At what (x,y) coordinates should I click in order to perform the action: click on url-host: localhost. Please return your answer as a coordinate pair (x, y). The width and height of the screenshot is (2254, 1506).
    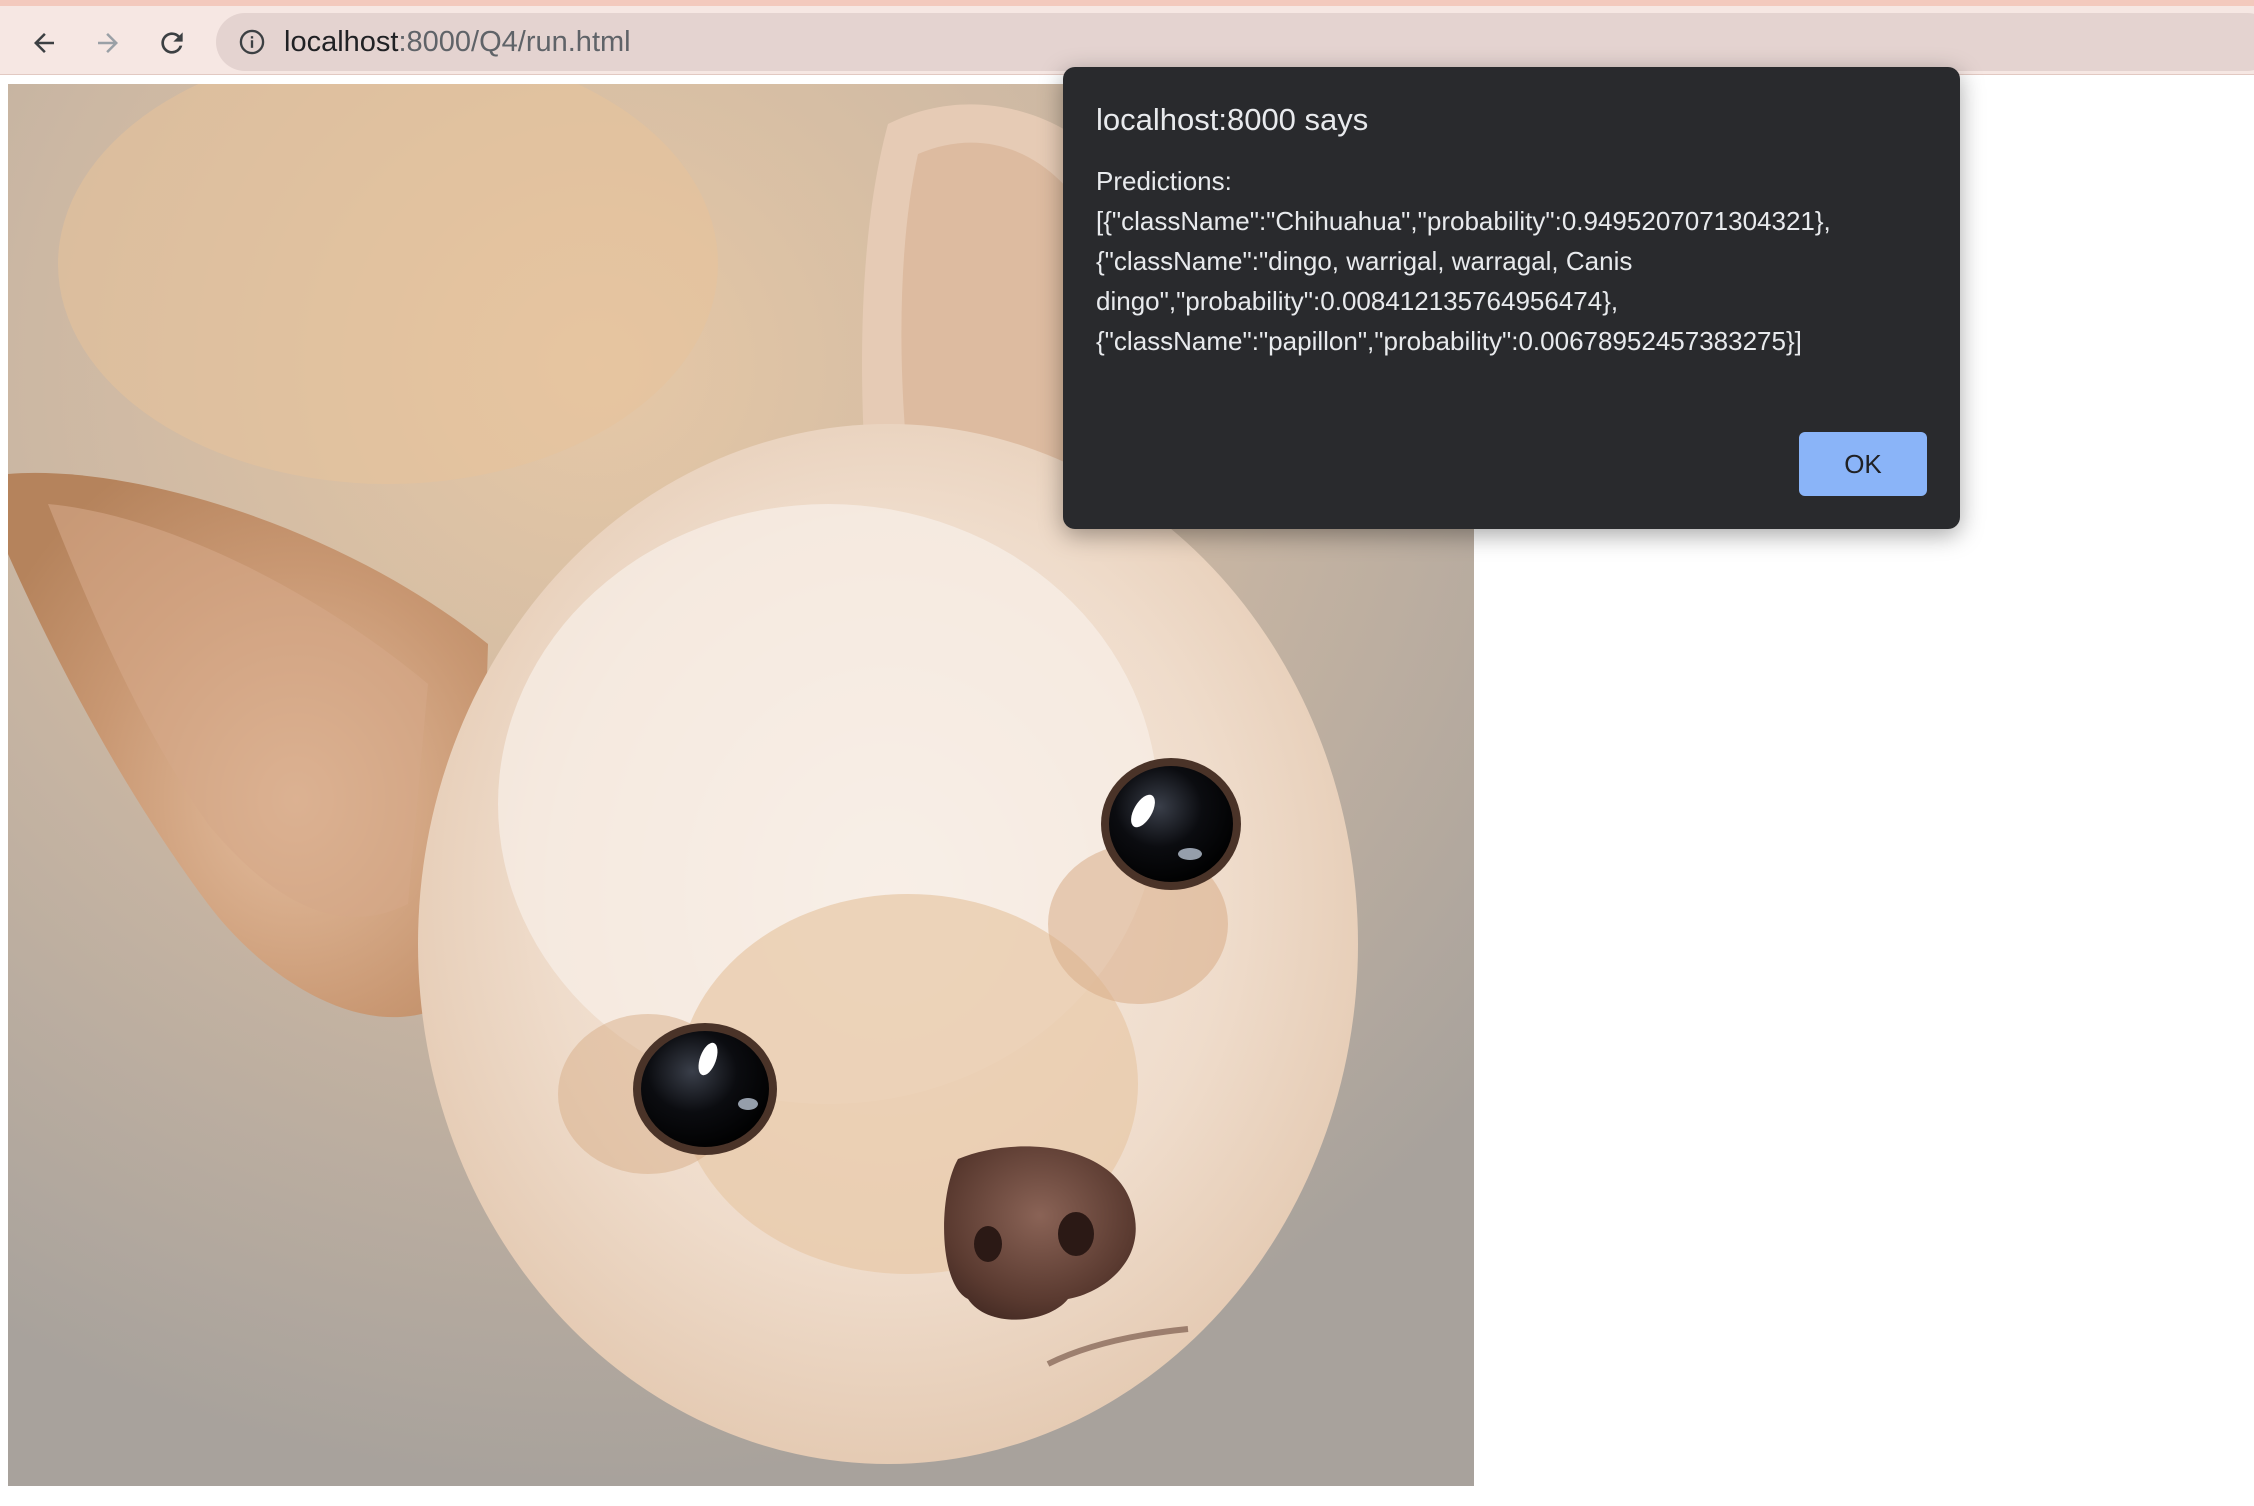
    Looking at the image, I should click on (341, 42).